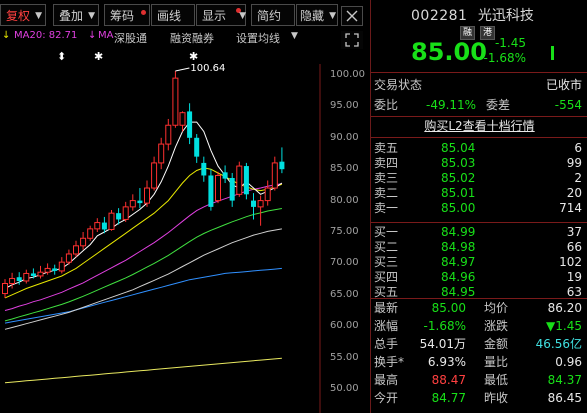  What do you see at coordinates (496, 344) in the screenshot?
I see `amt-label: 金额` at bounding box center [496, 344].